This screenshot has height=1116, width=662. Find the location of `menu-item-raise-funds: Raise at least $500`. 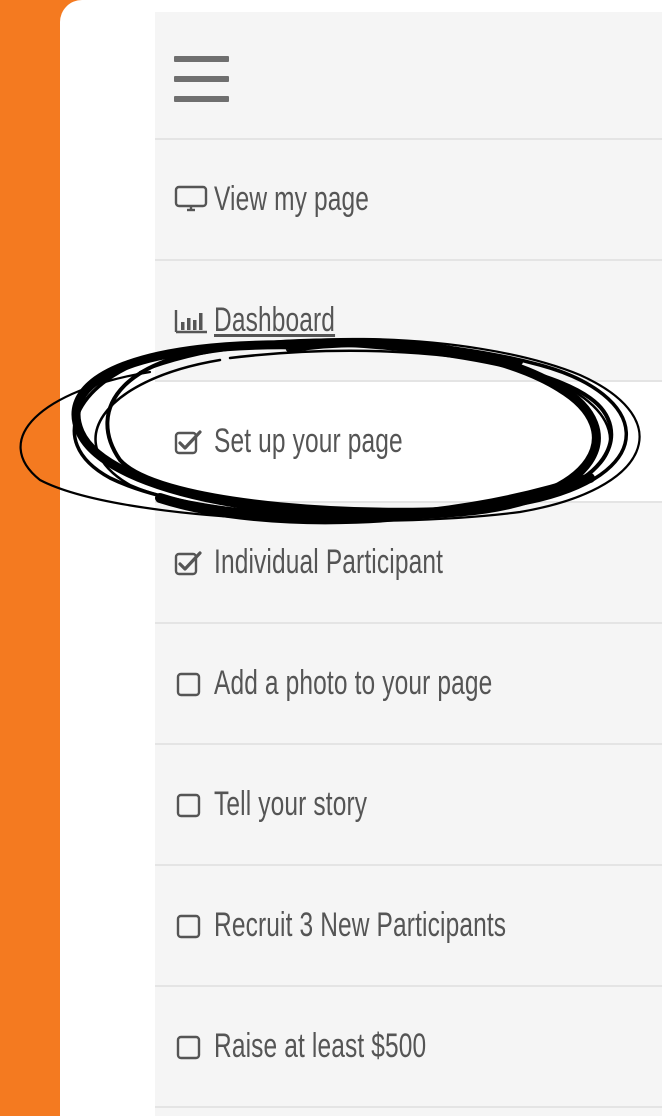

menu-item-raise-funds: Raise at least $500 is located at coordinates (408, 1047).